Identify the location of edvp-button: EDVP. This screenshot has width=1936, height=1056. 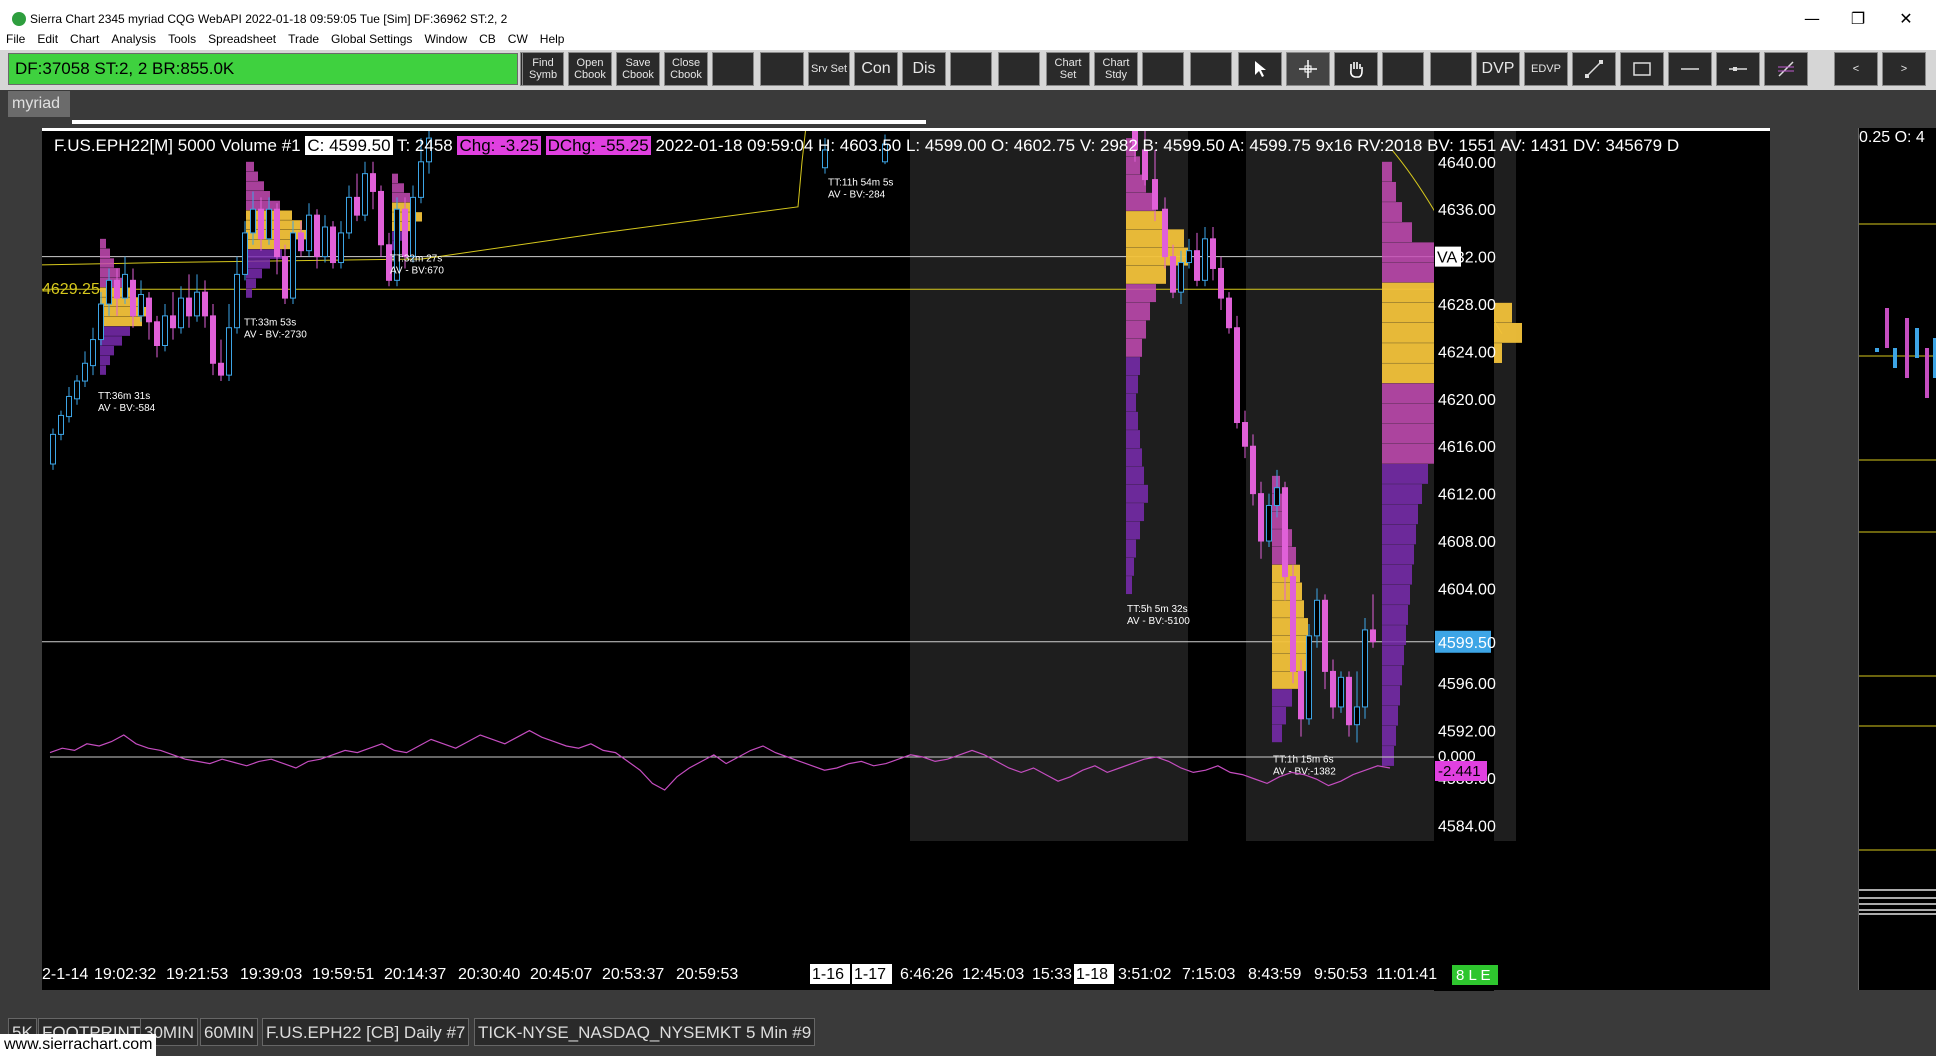
(1546, 69).